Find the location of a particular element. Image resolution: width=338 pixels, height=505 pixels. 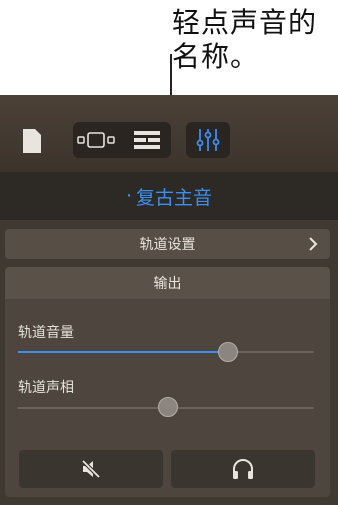

list-view-icon is located at coordinates (146, 140).